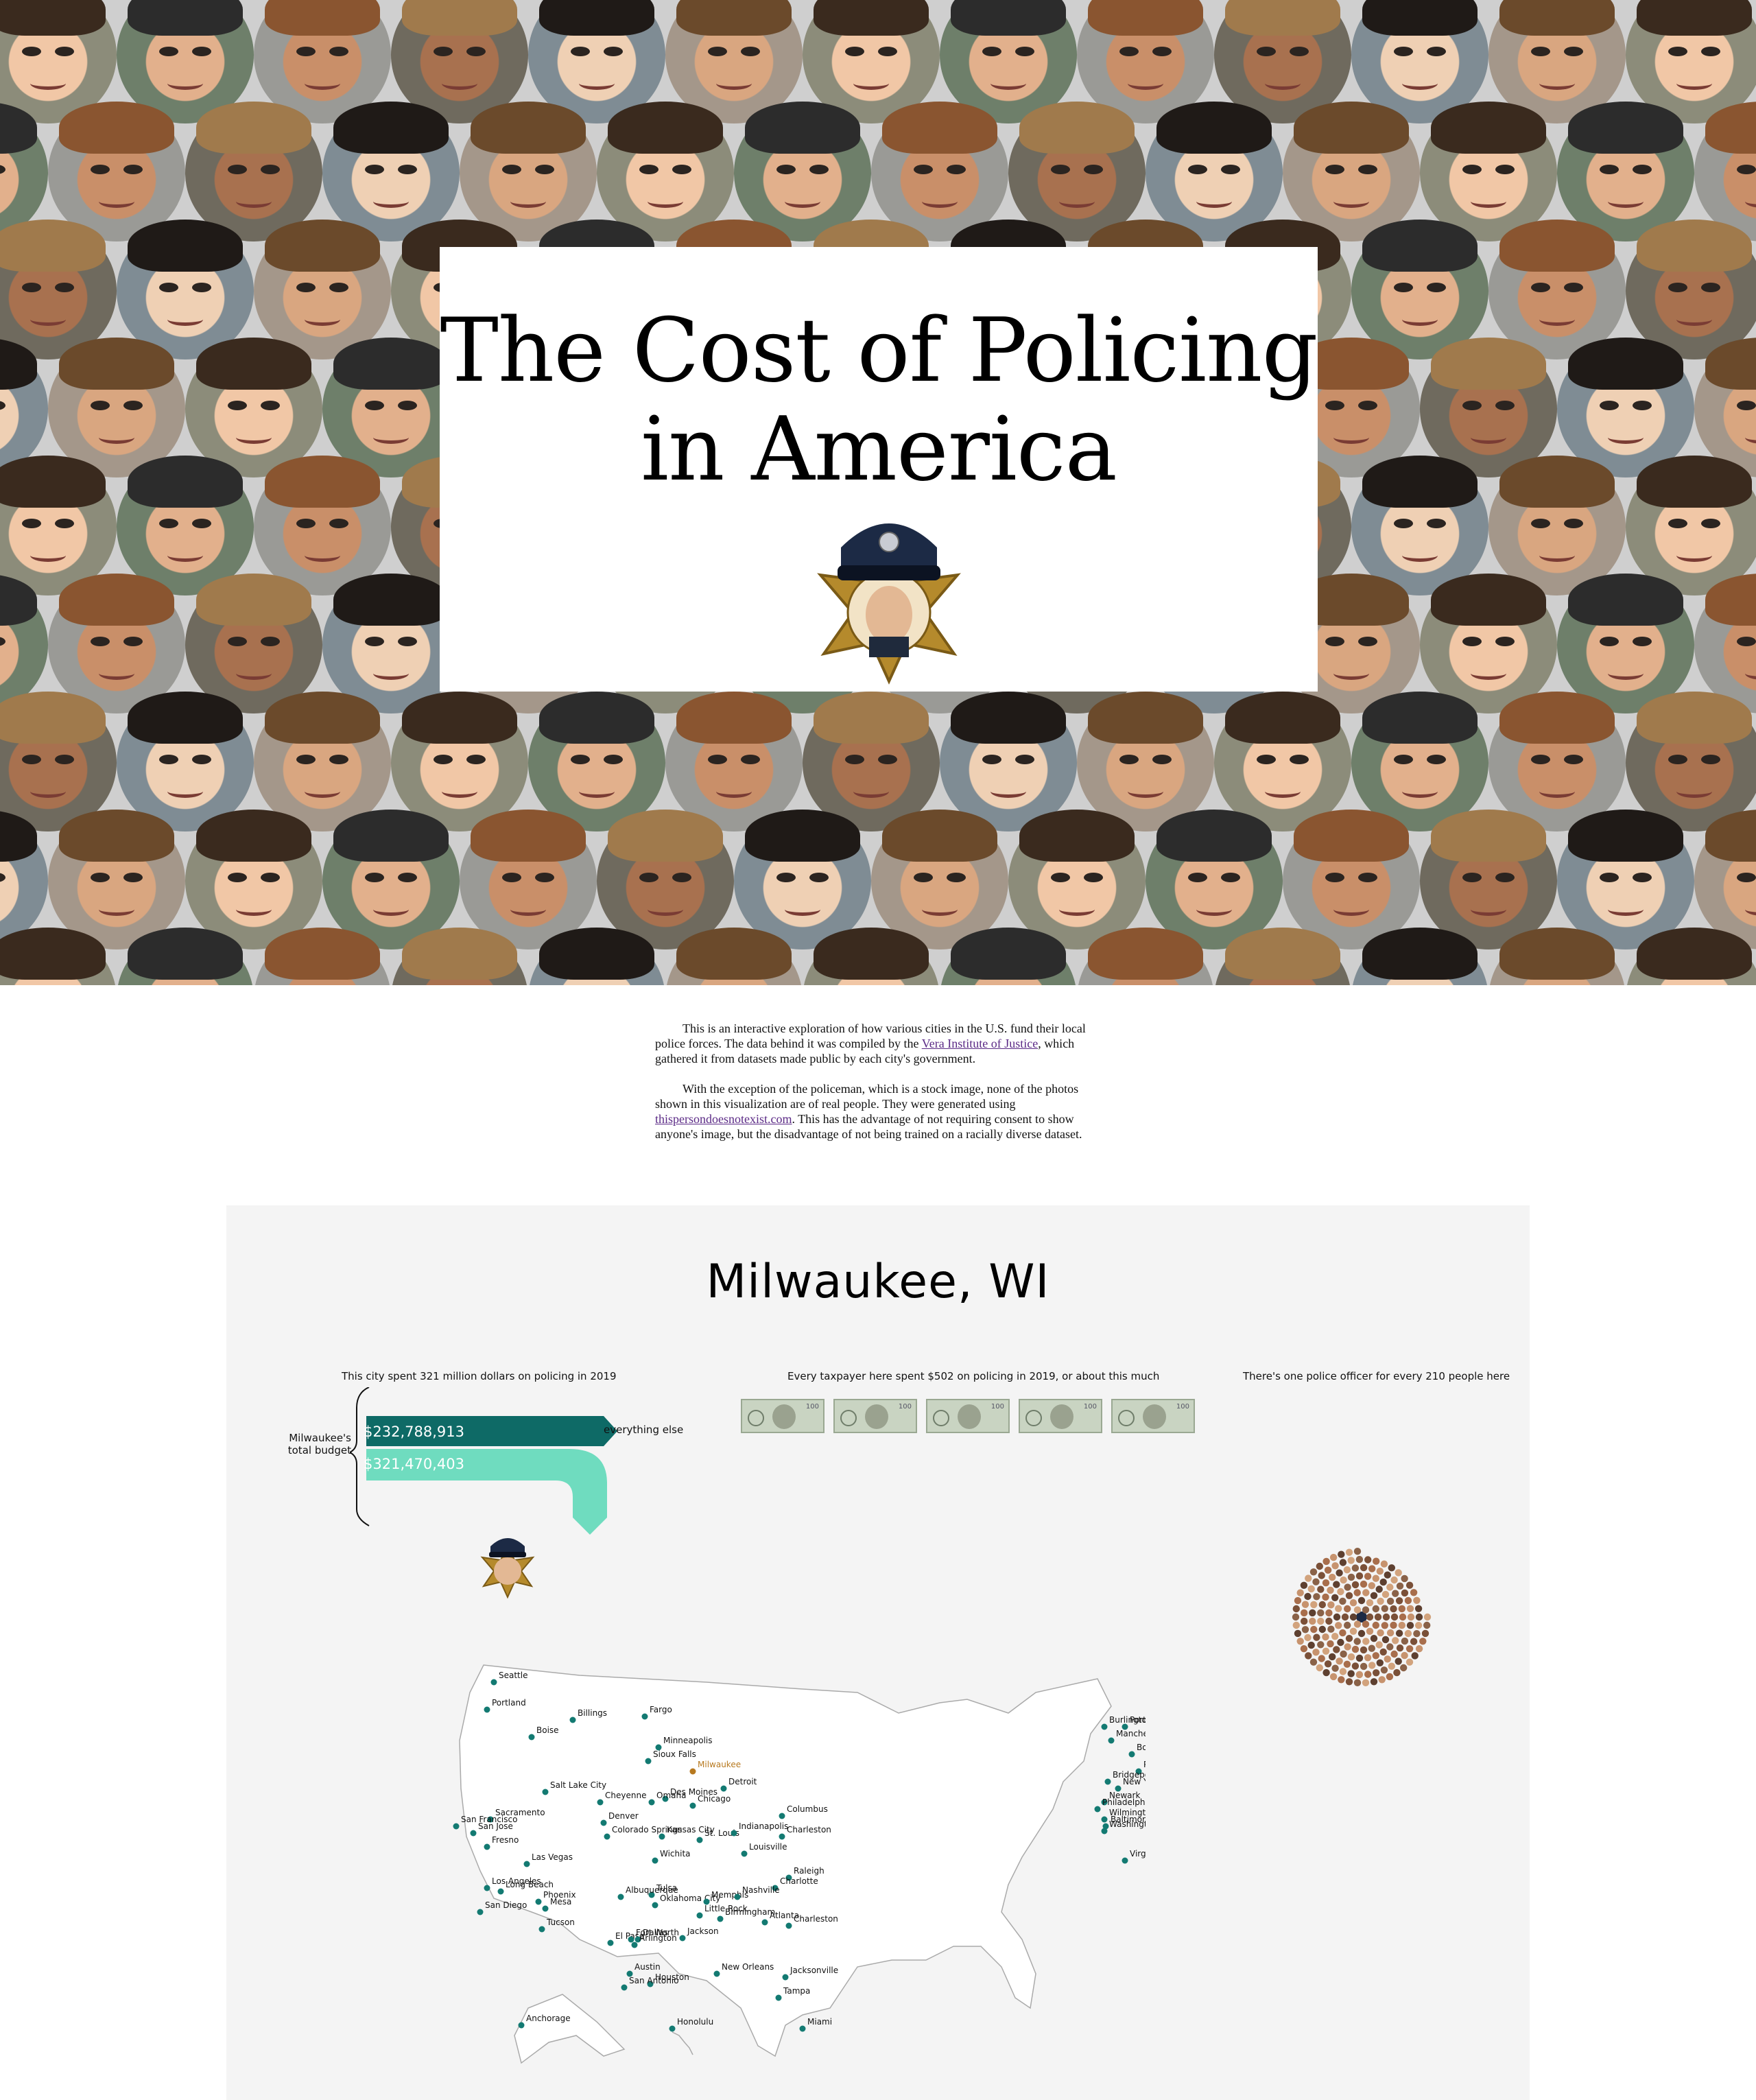  Describe the element at coordinates (658, 1938) in the screenshot. I see `city-label: Arlington` at that location.